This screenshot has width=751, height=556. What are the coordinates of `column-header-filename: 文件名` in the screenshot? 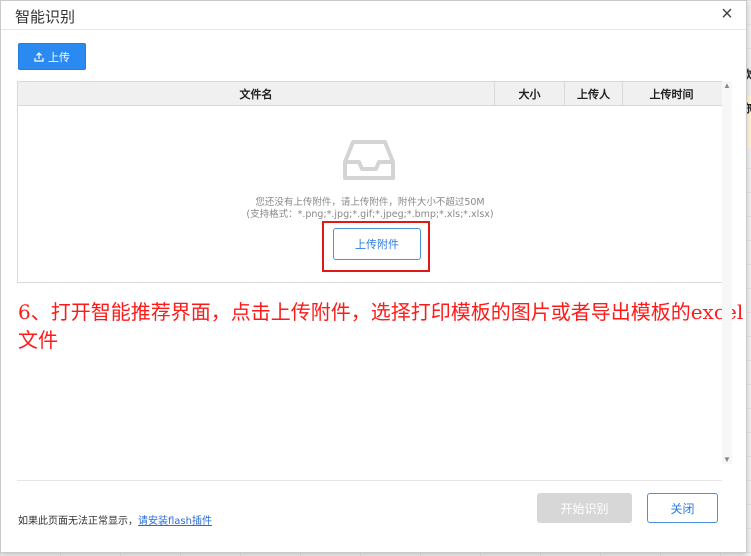 It's located at (256, 93).